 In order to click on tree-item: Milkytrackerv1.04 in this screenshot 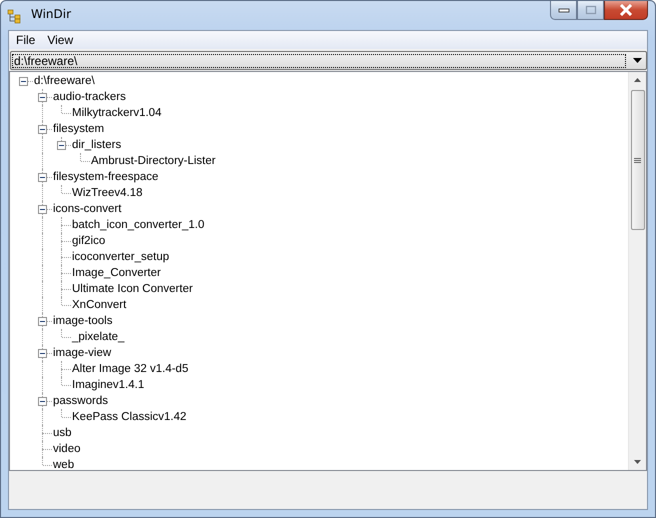, I will do `click(117, 113)`.